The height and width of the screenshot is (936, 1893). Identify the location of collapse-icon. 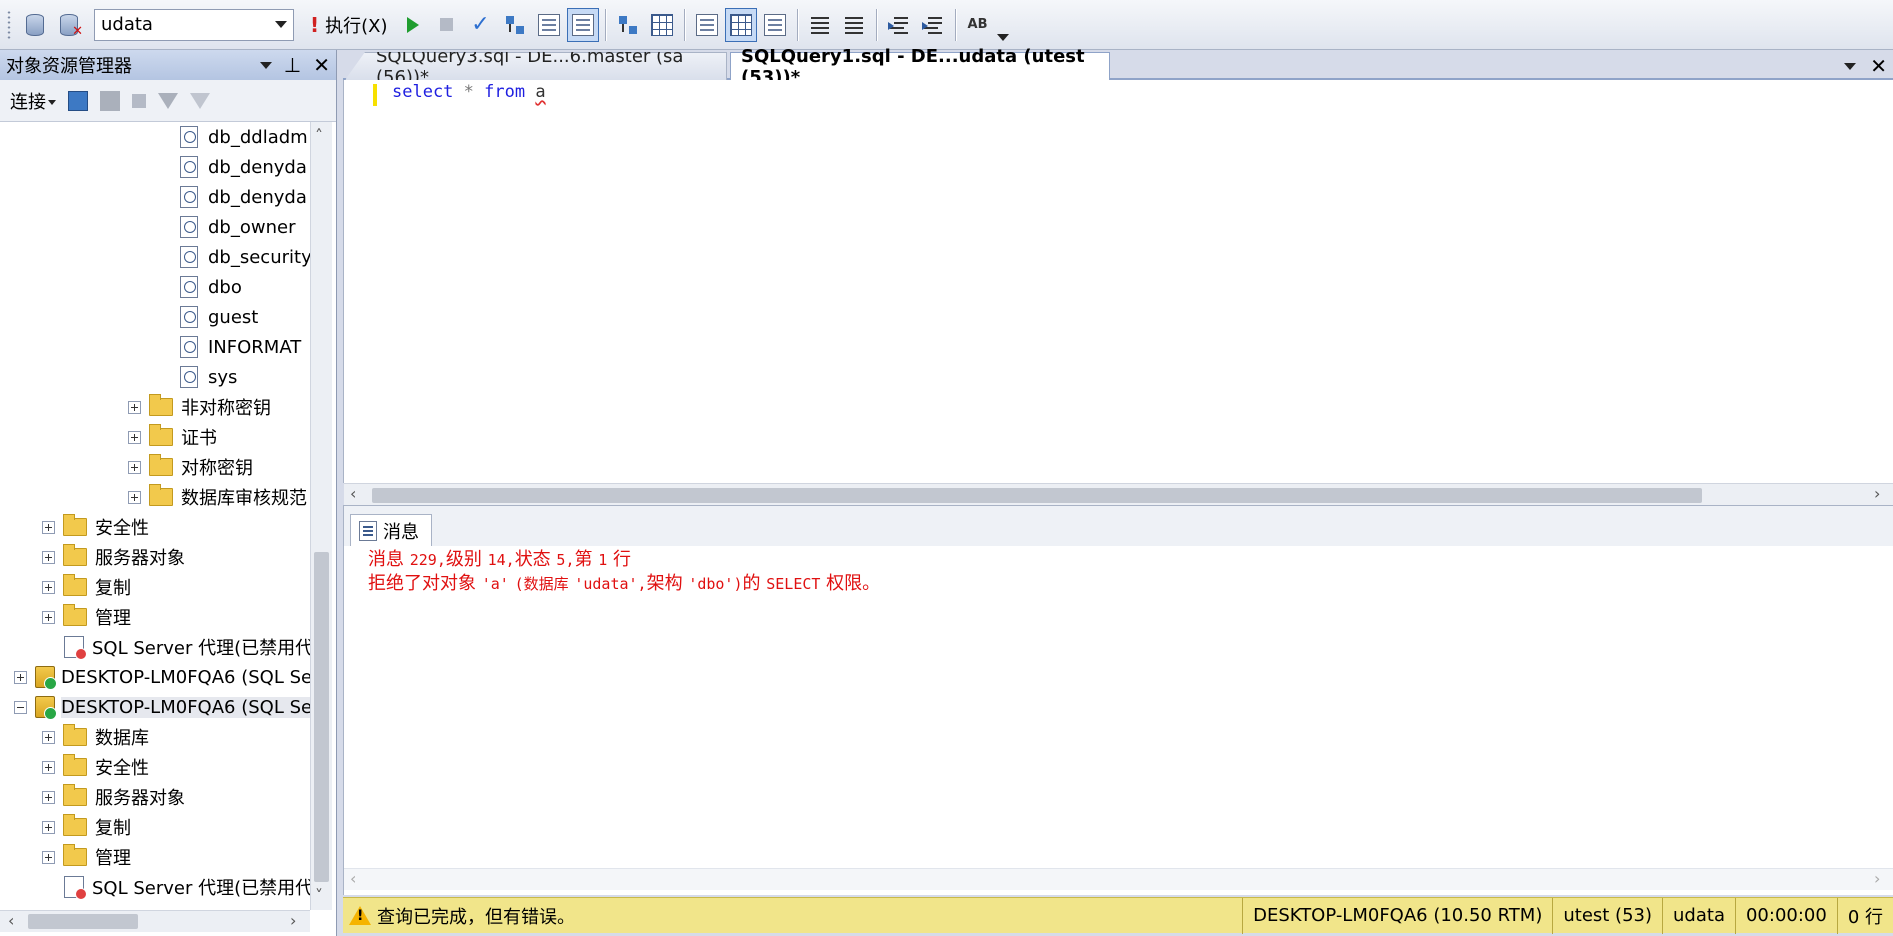
(20, 707).